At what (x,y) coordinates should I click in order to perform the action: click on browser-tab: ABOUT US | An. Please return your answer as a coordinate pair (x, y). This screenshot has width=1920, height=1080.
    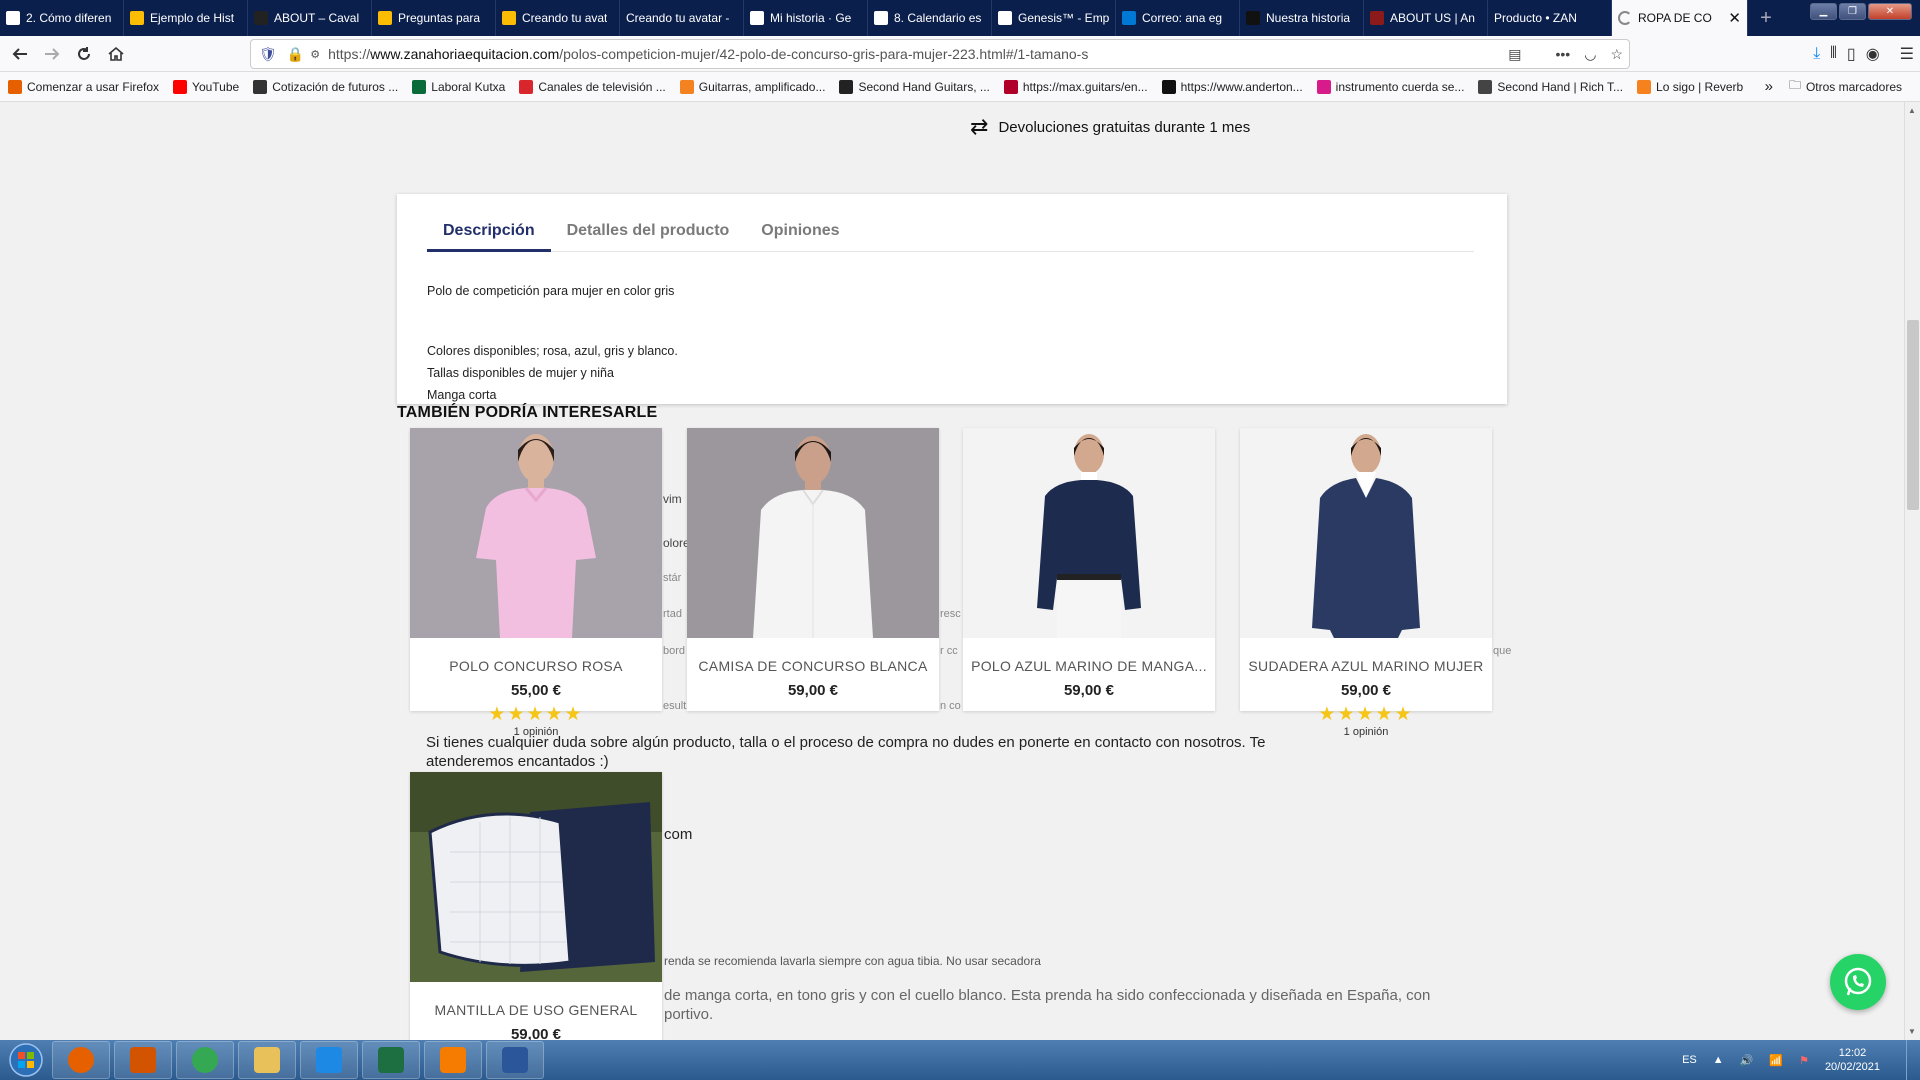
    Looking at the image, I should click on (1426, 18).